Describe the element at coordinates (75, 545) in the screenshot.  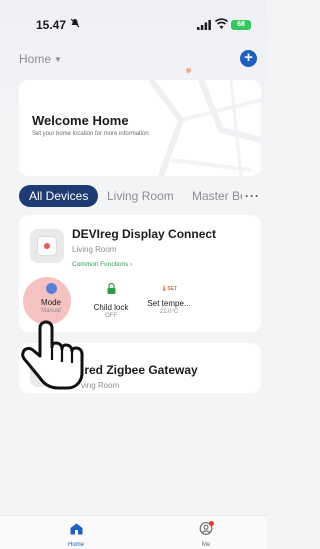
I see `nav-home-label: Home` at that location.